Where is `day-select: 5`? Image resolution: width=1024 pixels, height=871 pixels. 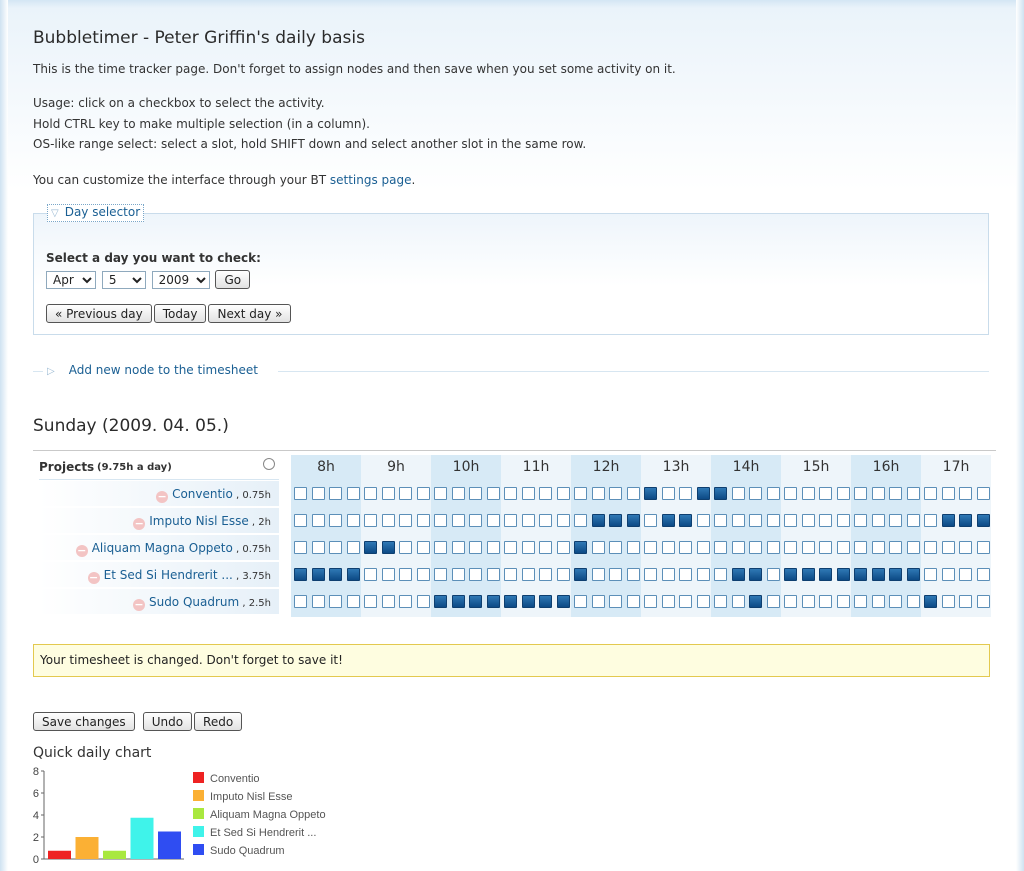 day-select: 5 is located at coordinates (123, 279).